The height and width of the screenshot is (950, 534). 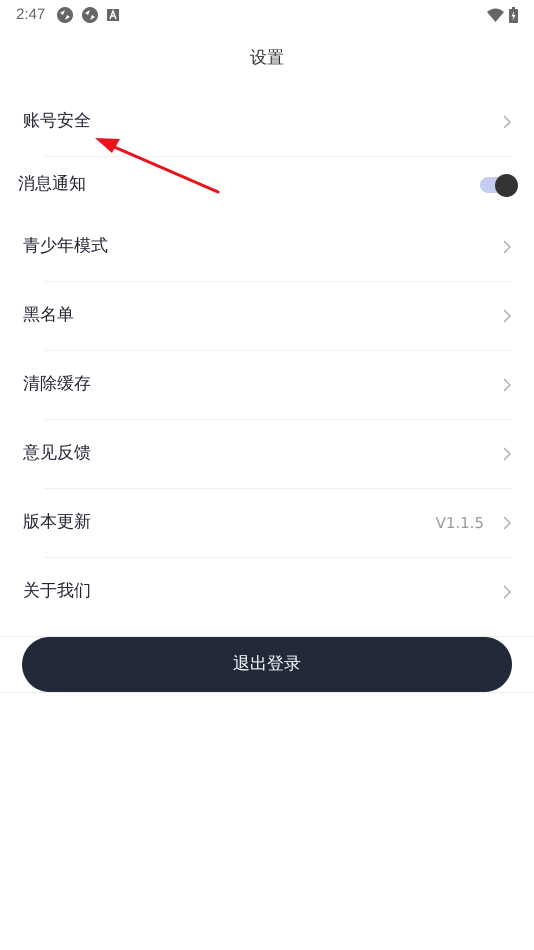 I want to click on setting-label: 账号安全, so click(x=262, y=122).